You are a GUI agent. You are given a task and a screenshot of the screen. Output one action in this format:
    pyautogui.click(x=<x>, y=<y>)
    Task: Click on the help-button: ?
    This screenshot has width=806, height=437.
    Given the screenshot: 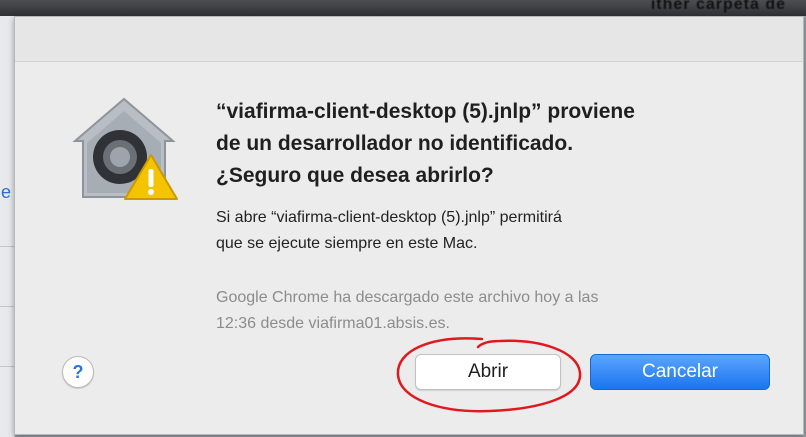 What is the action you would take?
    pyautogui.click(x=78, y=372)
    